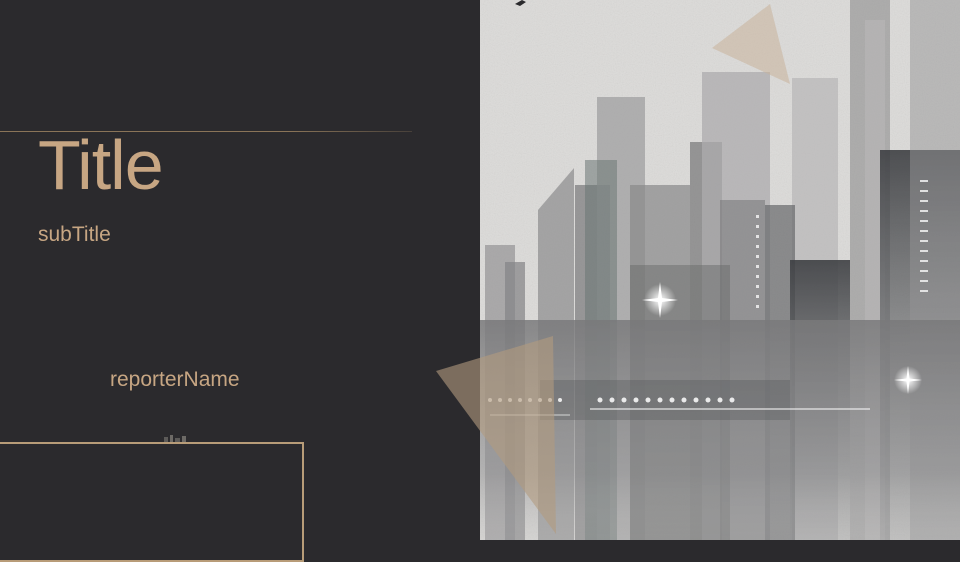  What do you see at coordinates (74, 234) in the screenshot?
I see `slide-subtitle: subTitle` at bounding box center [74, 234].